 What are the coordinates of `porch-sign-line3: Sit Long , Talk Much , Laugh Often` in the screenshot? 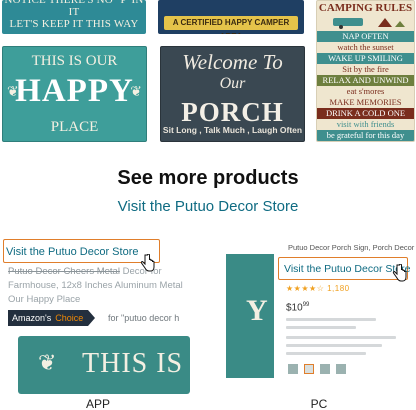 It's located at (232, 130).